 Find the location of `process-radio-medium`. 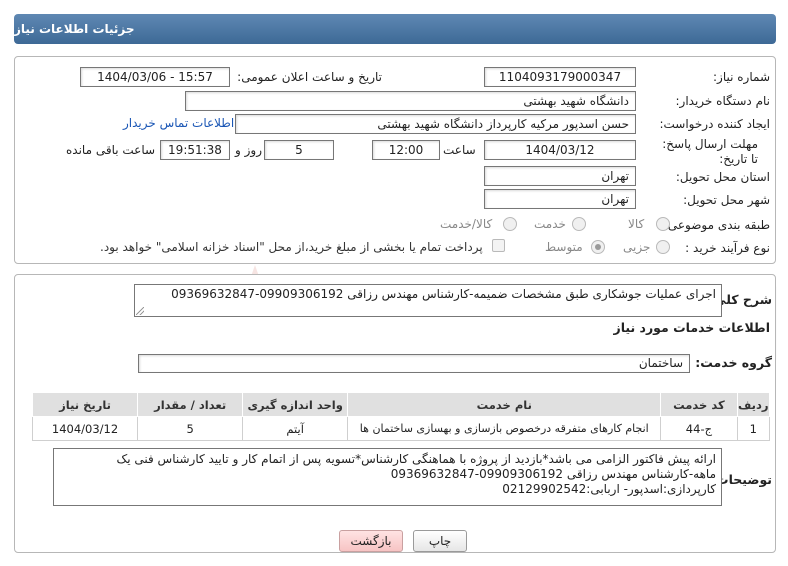

process-radio-medium is located at coordinates (598, 247).